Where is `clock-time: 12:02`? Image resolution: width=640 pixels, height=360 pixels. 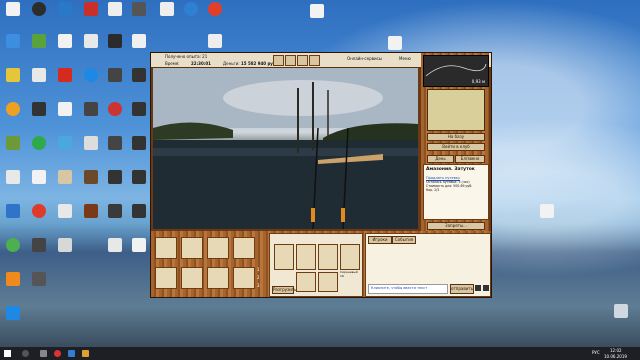 clock-time: 12:02 is located at coordinates (616, 350).